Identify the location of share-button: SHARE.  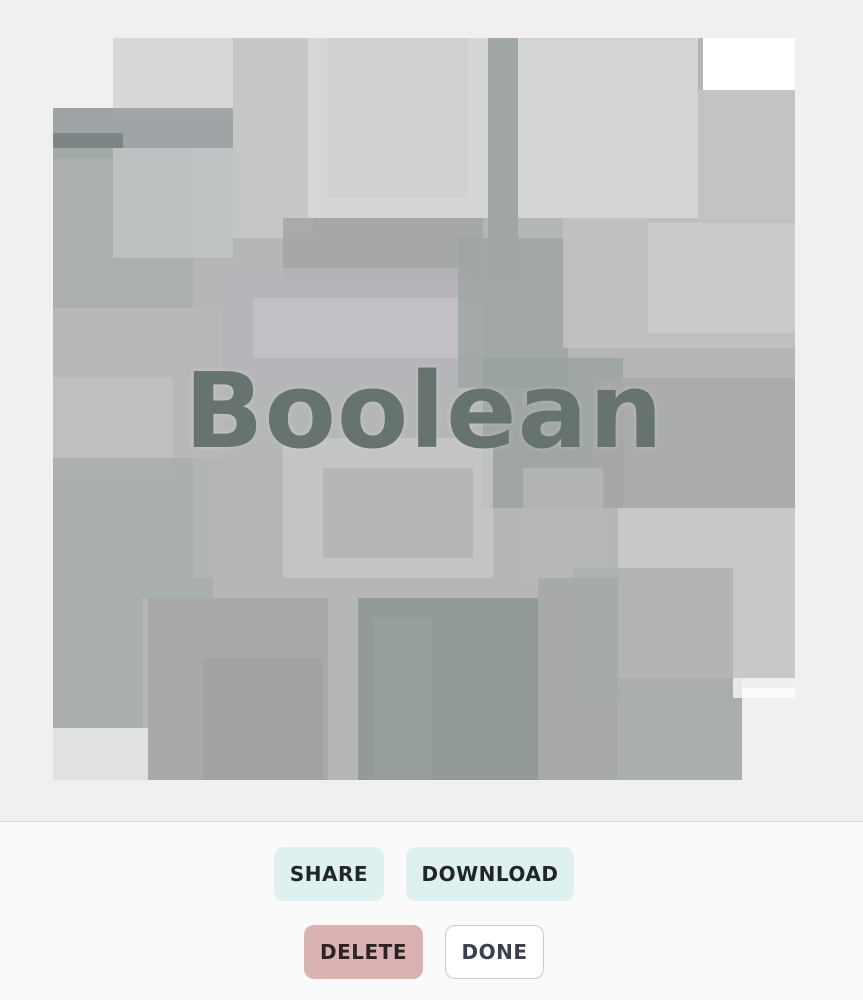
(329, 874).